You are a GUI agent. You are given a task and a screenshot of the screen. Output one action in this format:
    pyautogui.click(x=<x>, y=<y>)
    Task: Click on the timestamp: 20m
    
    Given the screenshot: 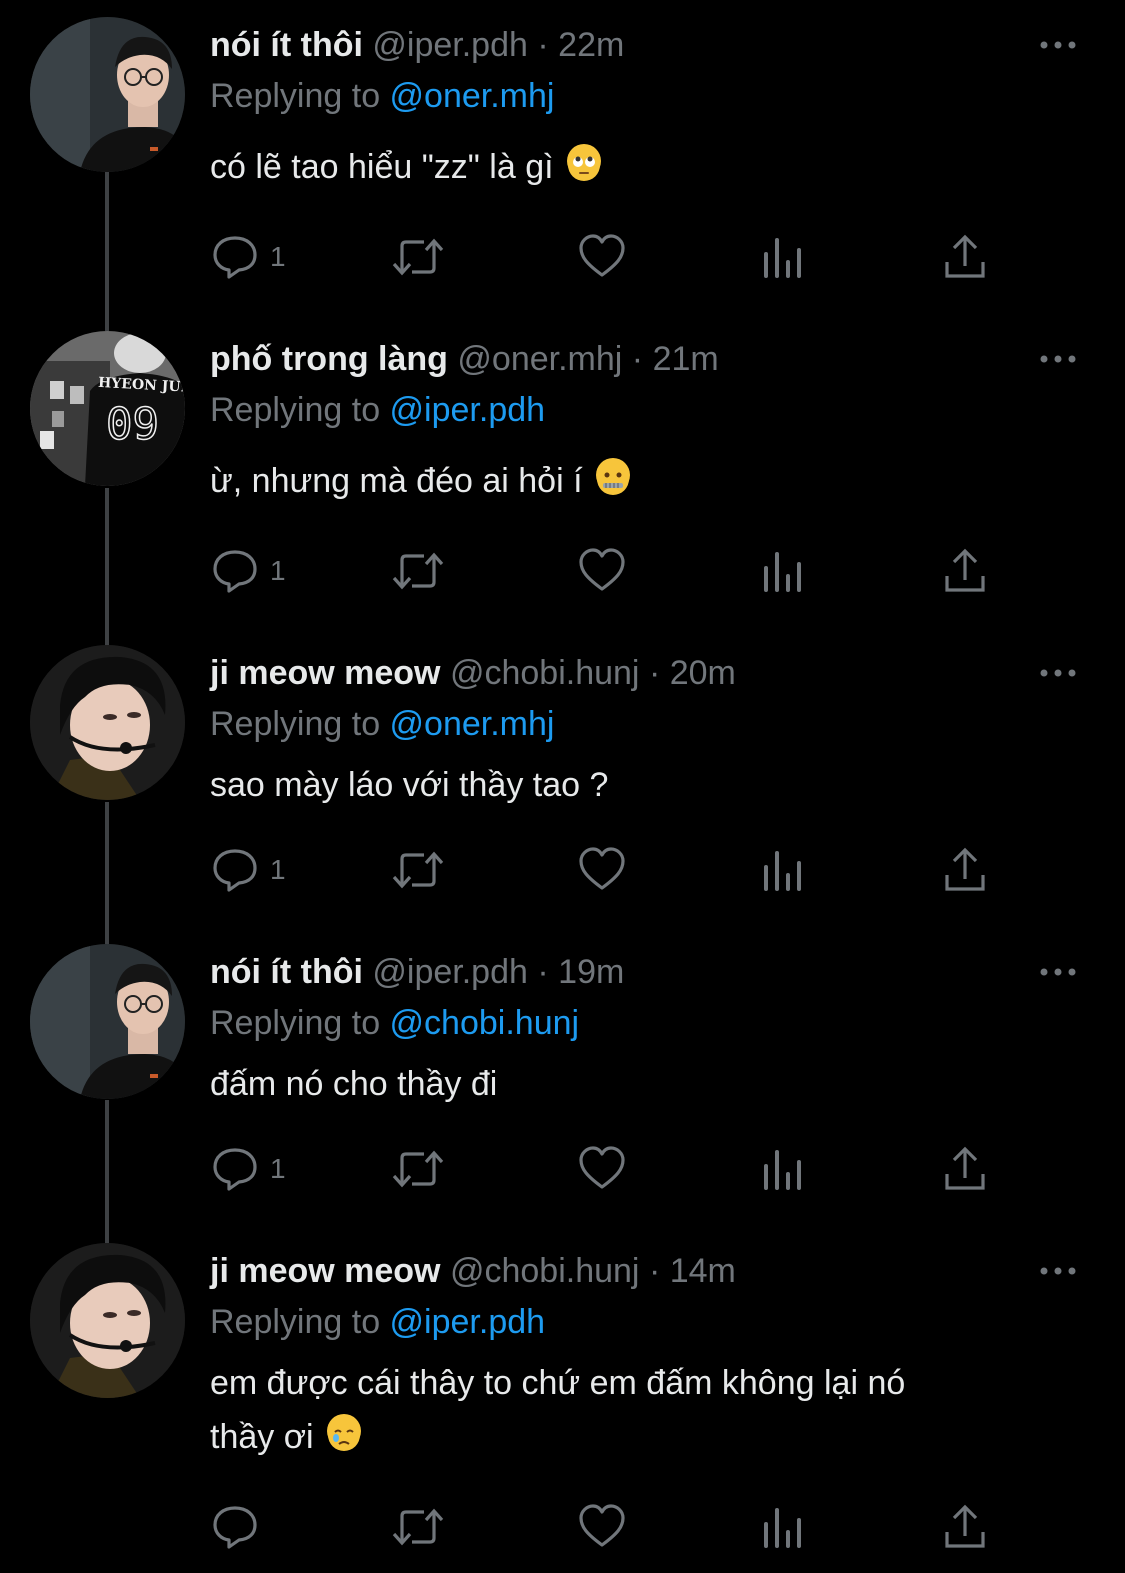 What is the action you would take?
    pyautogui.click(x=703, y=673)
    